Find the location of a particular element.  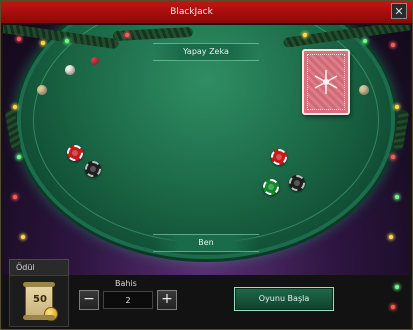

snowflake-icon is located at coordinates (326, 82).